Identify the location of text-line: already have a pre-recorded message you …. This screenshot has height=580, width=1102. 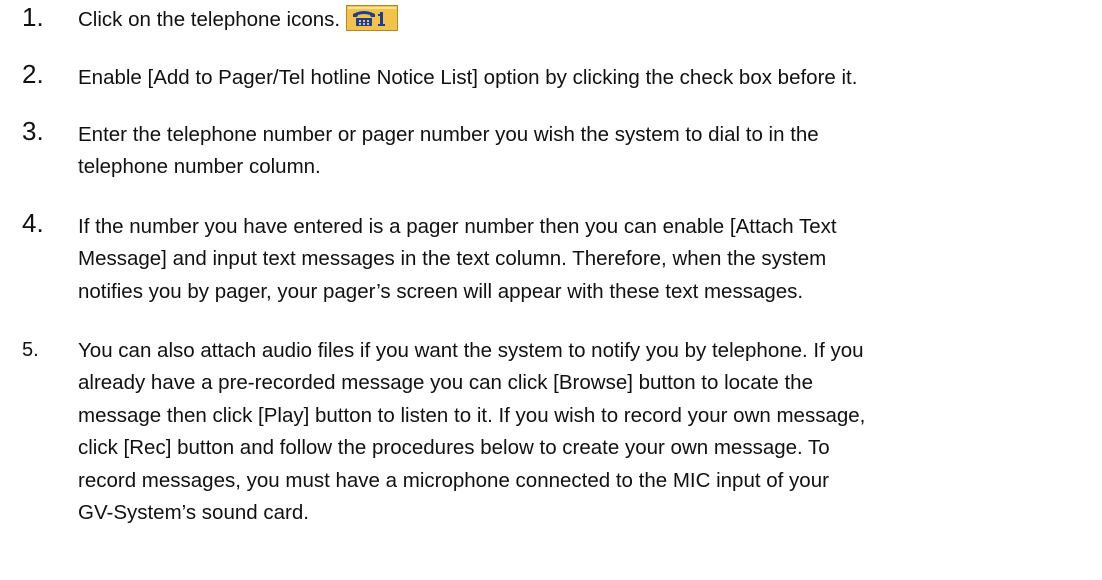
(445, 383).